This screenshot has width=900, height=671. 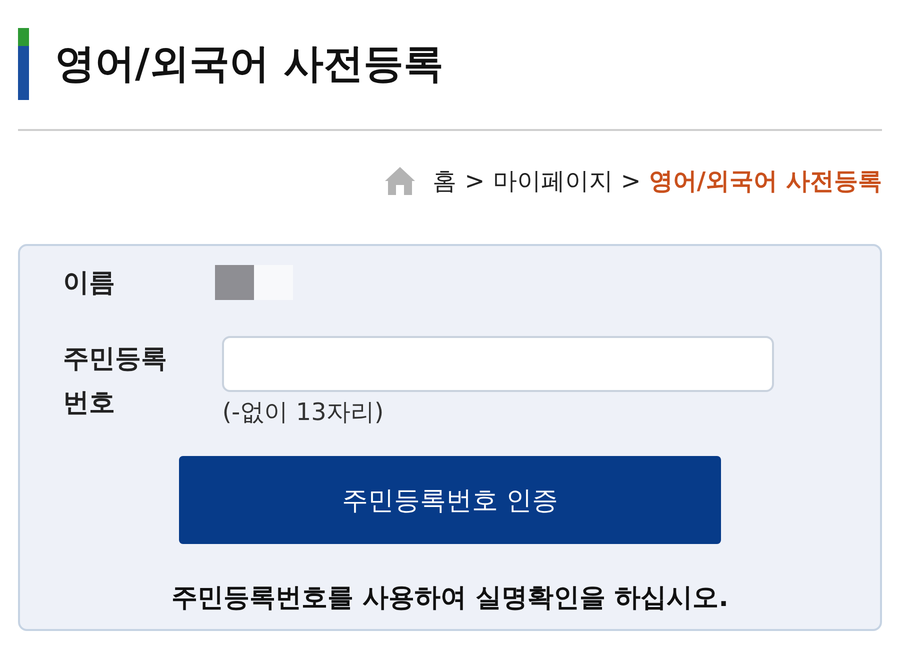 What do you see at coordinates (450, 598) in the screenshot?
I see `notice-text: 주민등록번호를 사용하여 실명확인을 하십시오.` at bounding box center [450, 598].